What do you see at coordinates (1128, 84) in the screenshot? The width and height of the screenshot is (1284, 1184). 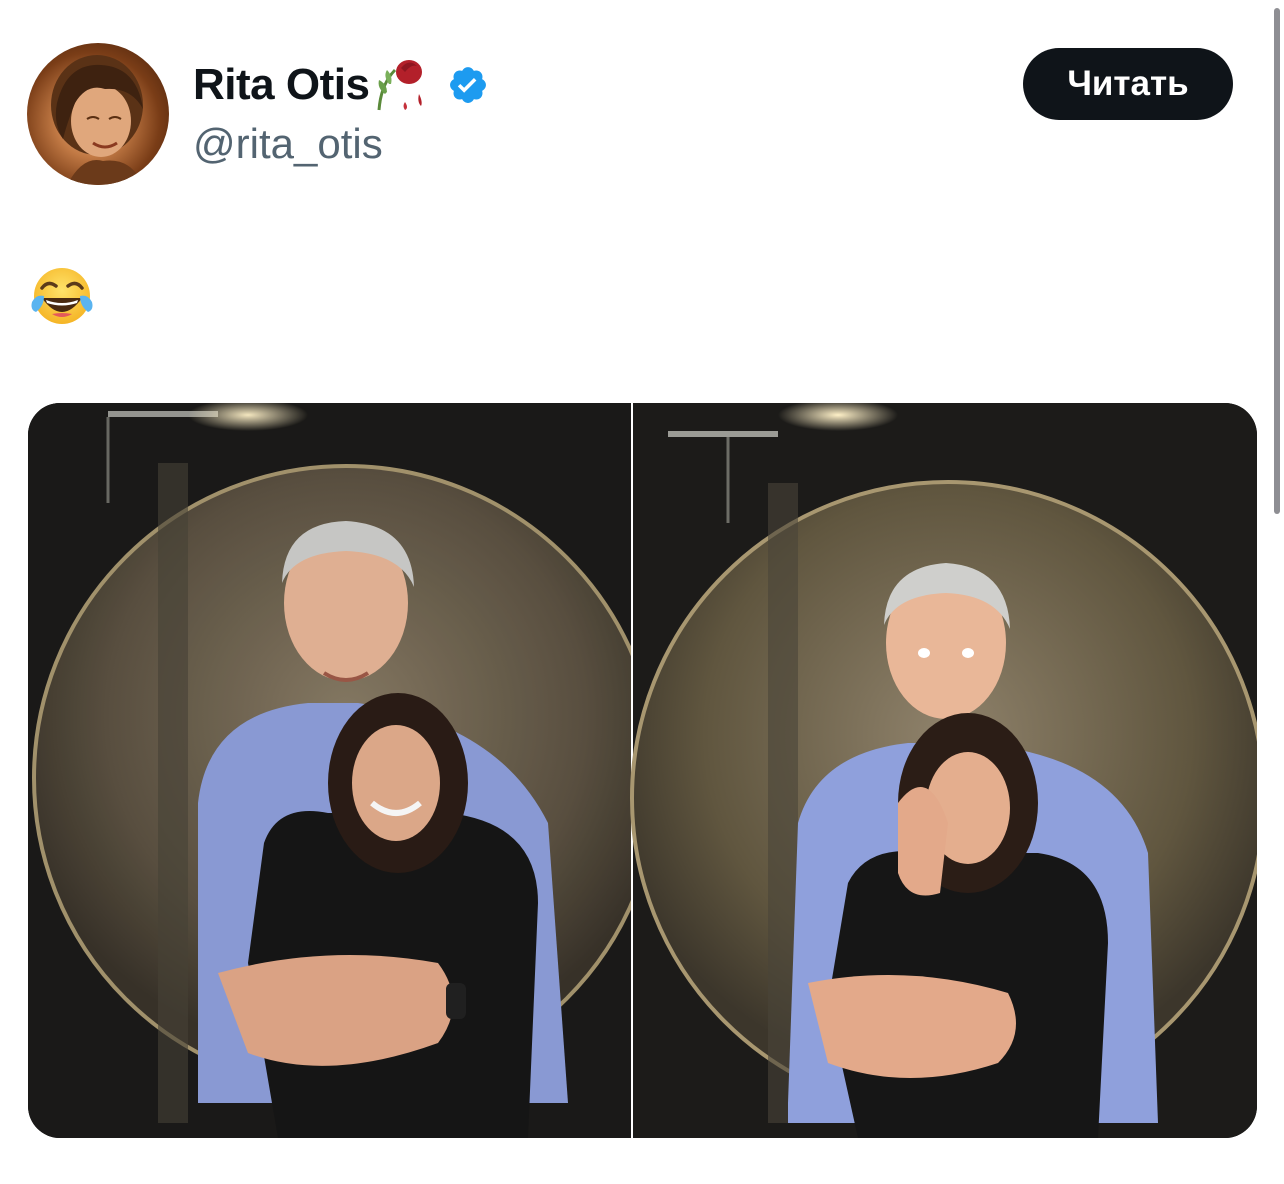 I see `follow-button: Читать` at bounding box center [1128, 84].